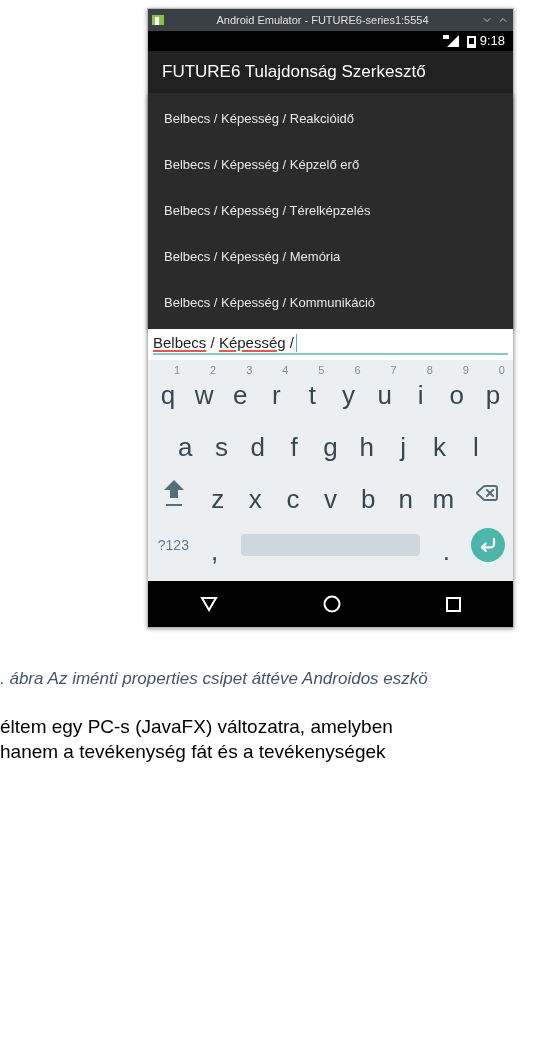 This screenshot has height=1057, width=545. What do you see at coordinates (330, 165) in the screenshot?
I see `suggestion-item: Belbecs / Képesség / Képzelő erő` at bounding box center [330, 165].